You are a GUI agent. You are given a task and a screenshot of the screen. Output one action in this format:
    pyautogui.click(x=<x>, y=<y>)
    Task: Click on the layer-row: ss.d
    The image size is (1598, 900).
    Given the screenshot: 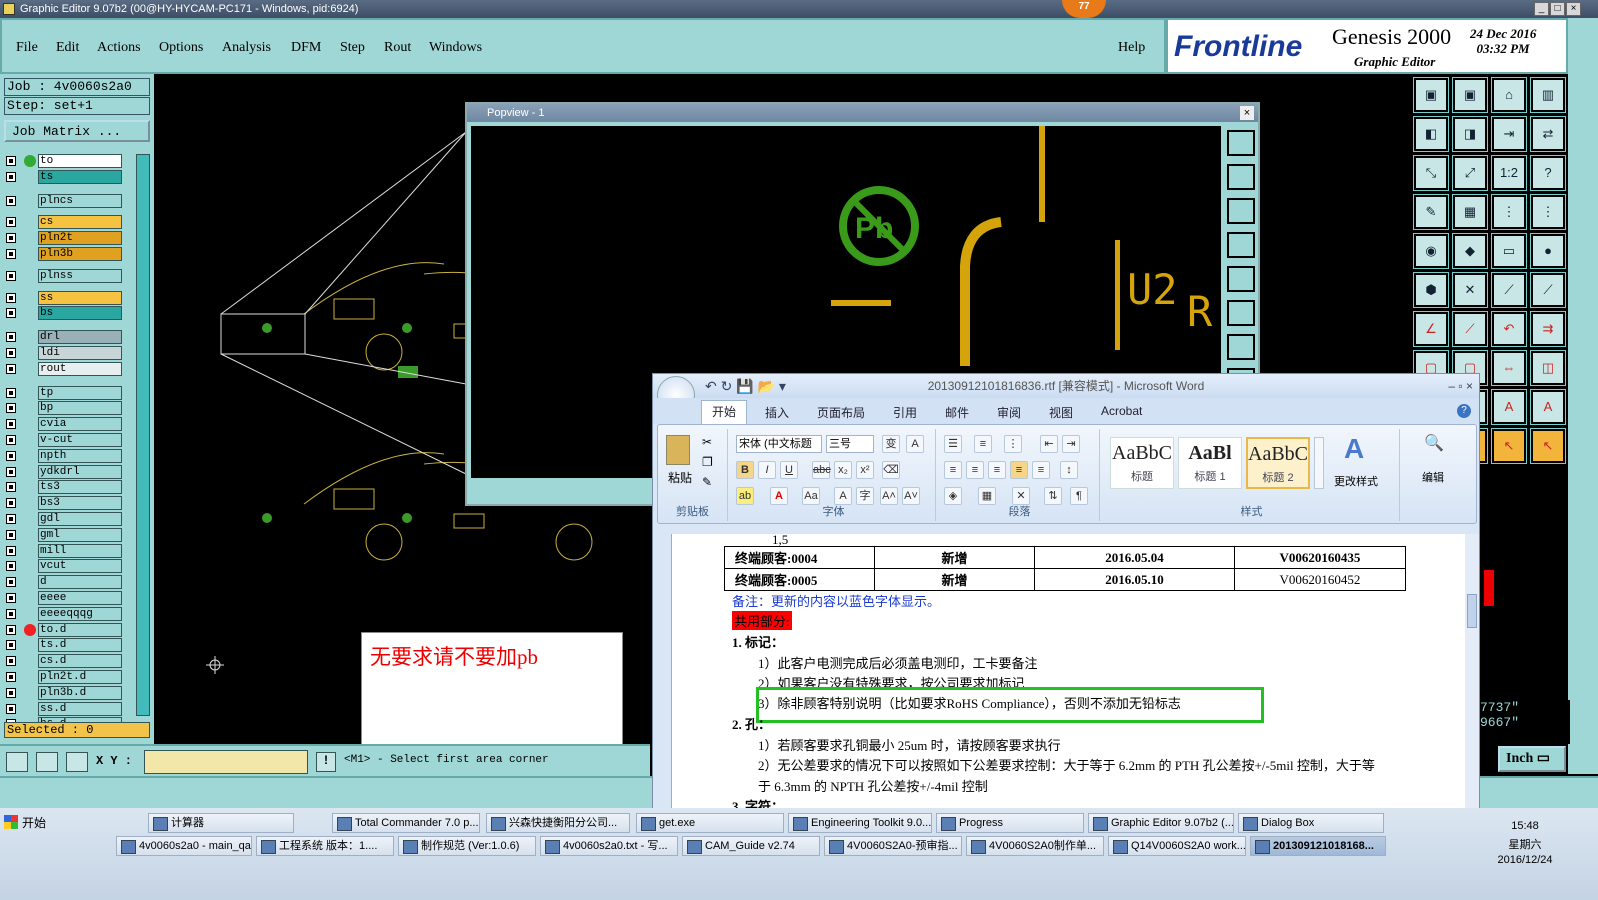 What is the action you would take?
    pyautogui.click(x=63, y=708)
    